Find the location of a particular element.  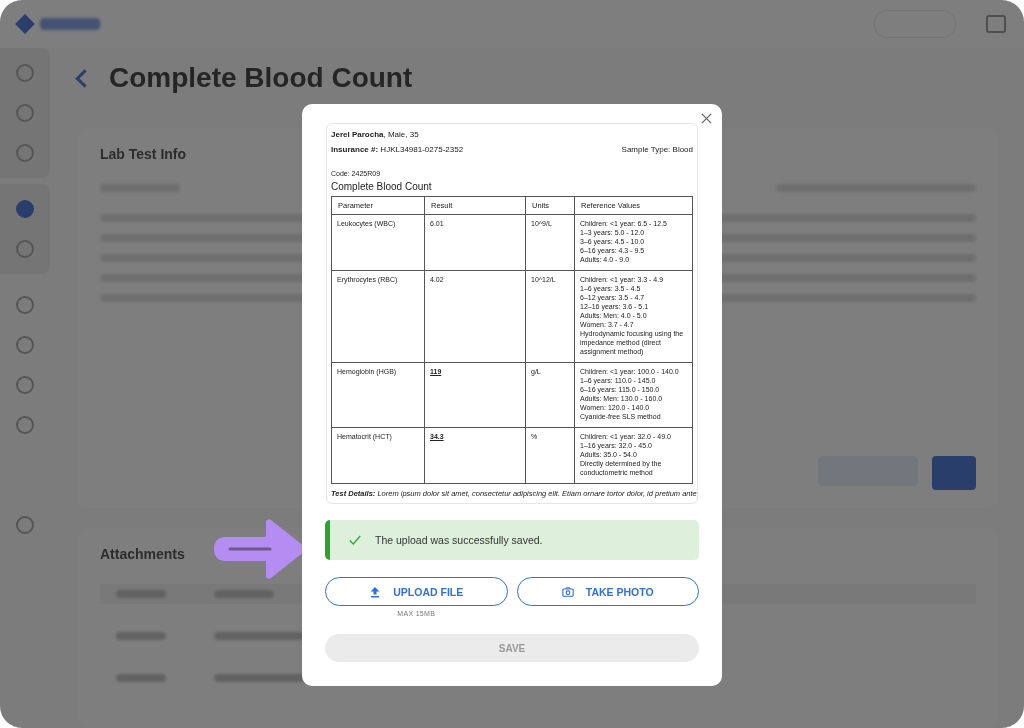

close-icon is located at coordinates (706, 118).